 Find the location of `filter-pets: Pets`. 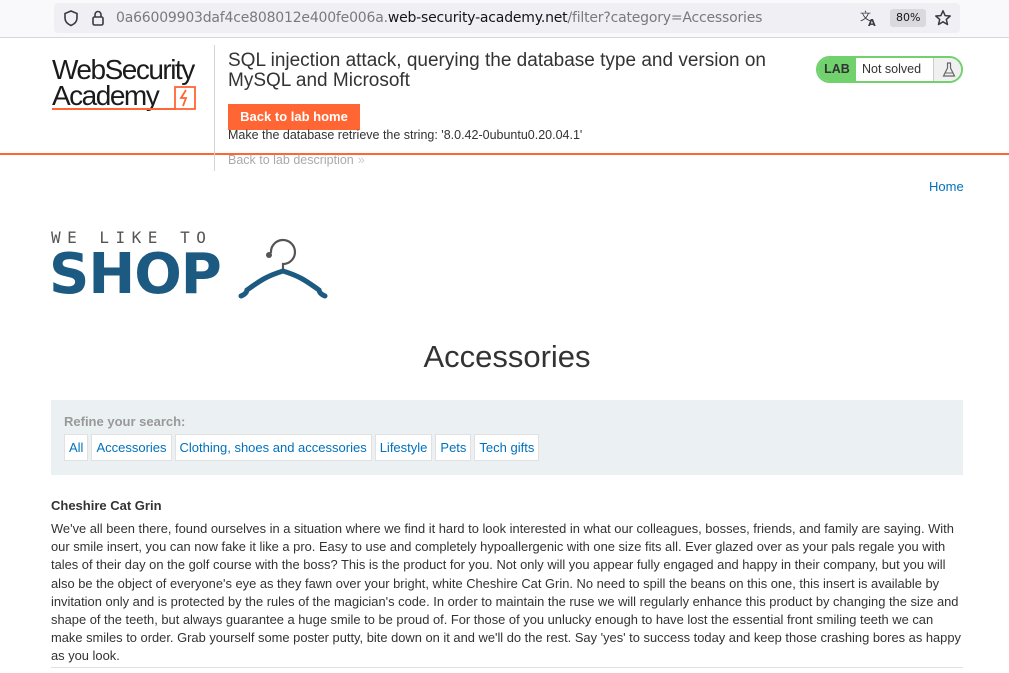

filter-pets: Pets is located at coordinates (453, 447).